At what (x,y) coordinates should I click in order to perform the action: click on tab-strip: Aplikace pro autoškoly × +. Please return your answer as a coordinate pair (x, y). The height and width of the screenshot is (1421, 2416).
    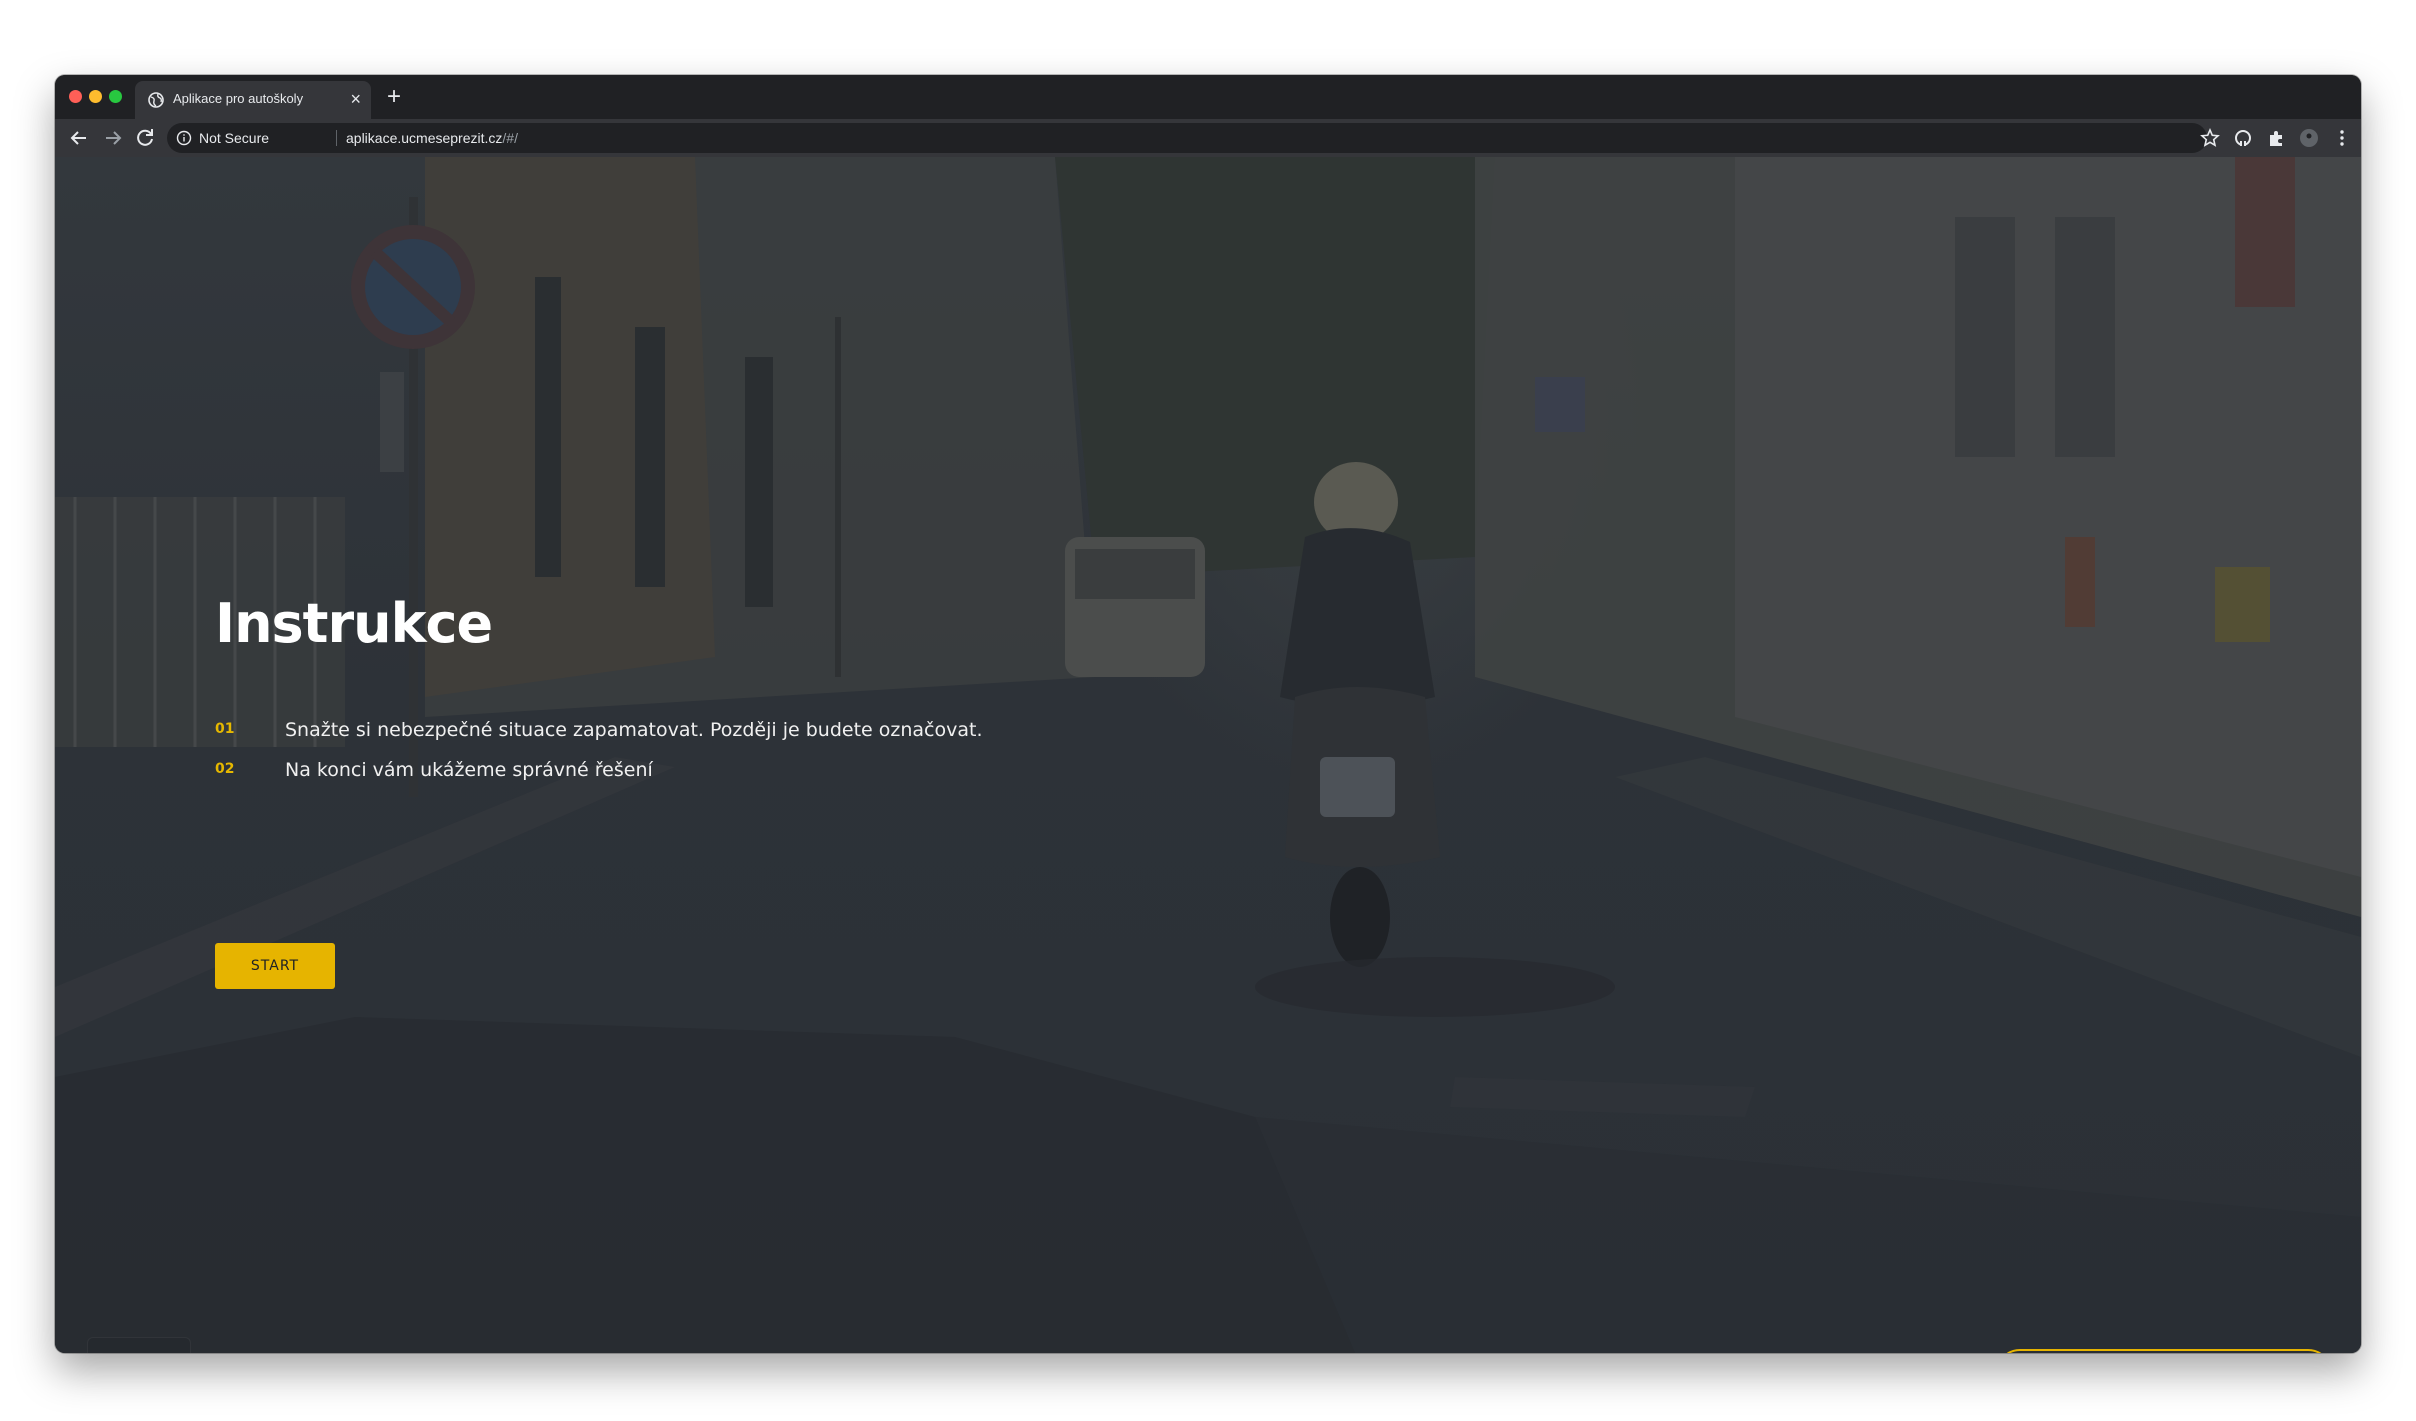
    Looking at the image, I should click on (1208, 97).